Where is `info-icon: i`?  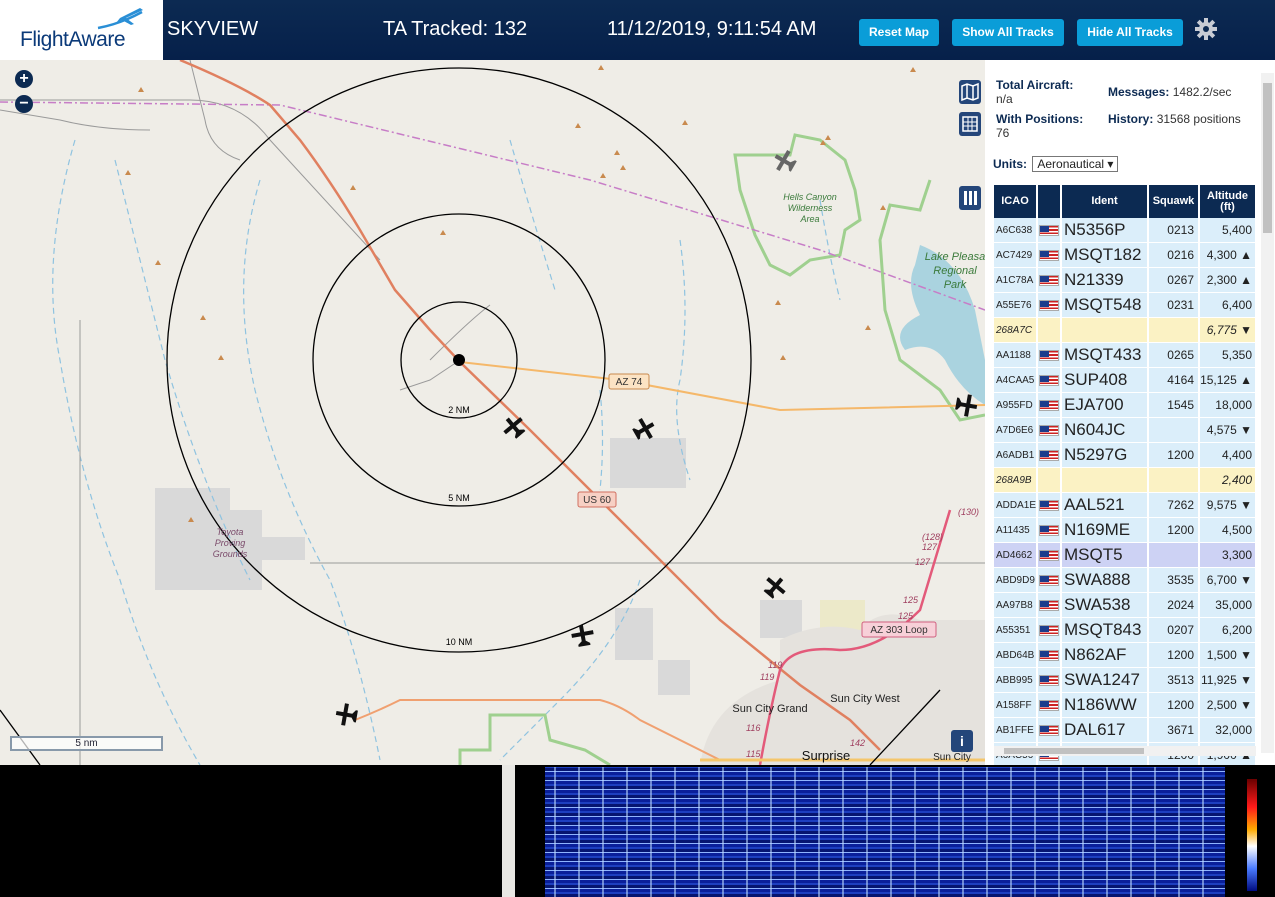
info-icon: i is located at coordinates (962, 741).